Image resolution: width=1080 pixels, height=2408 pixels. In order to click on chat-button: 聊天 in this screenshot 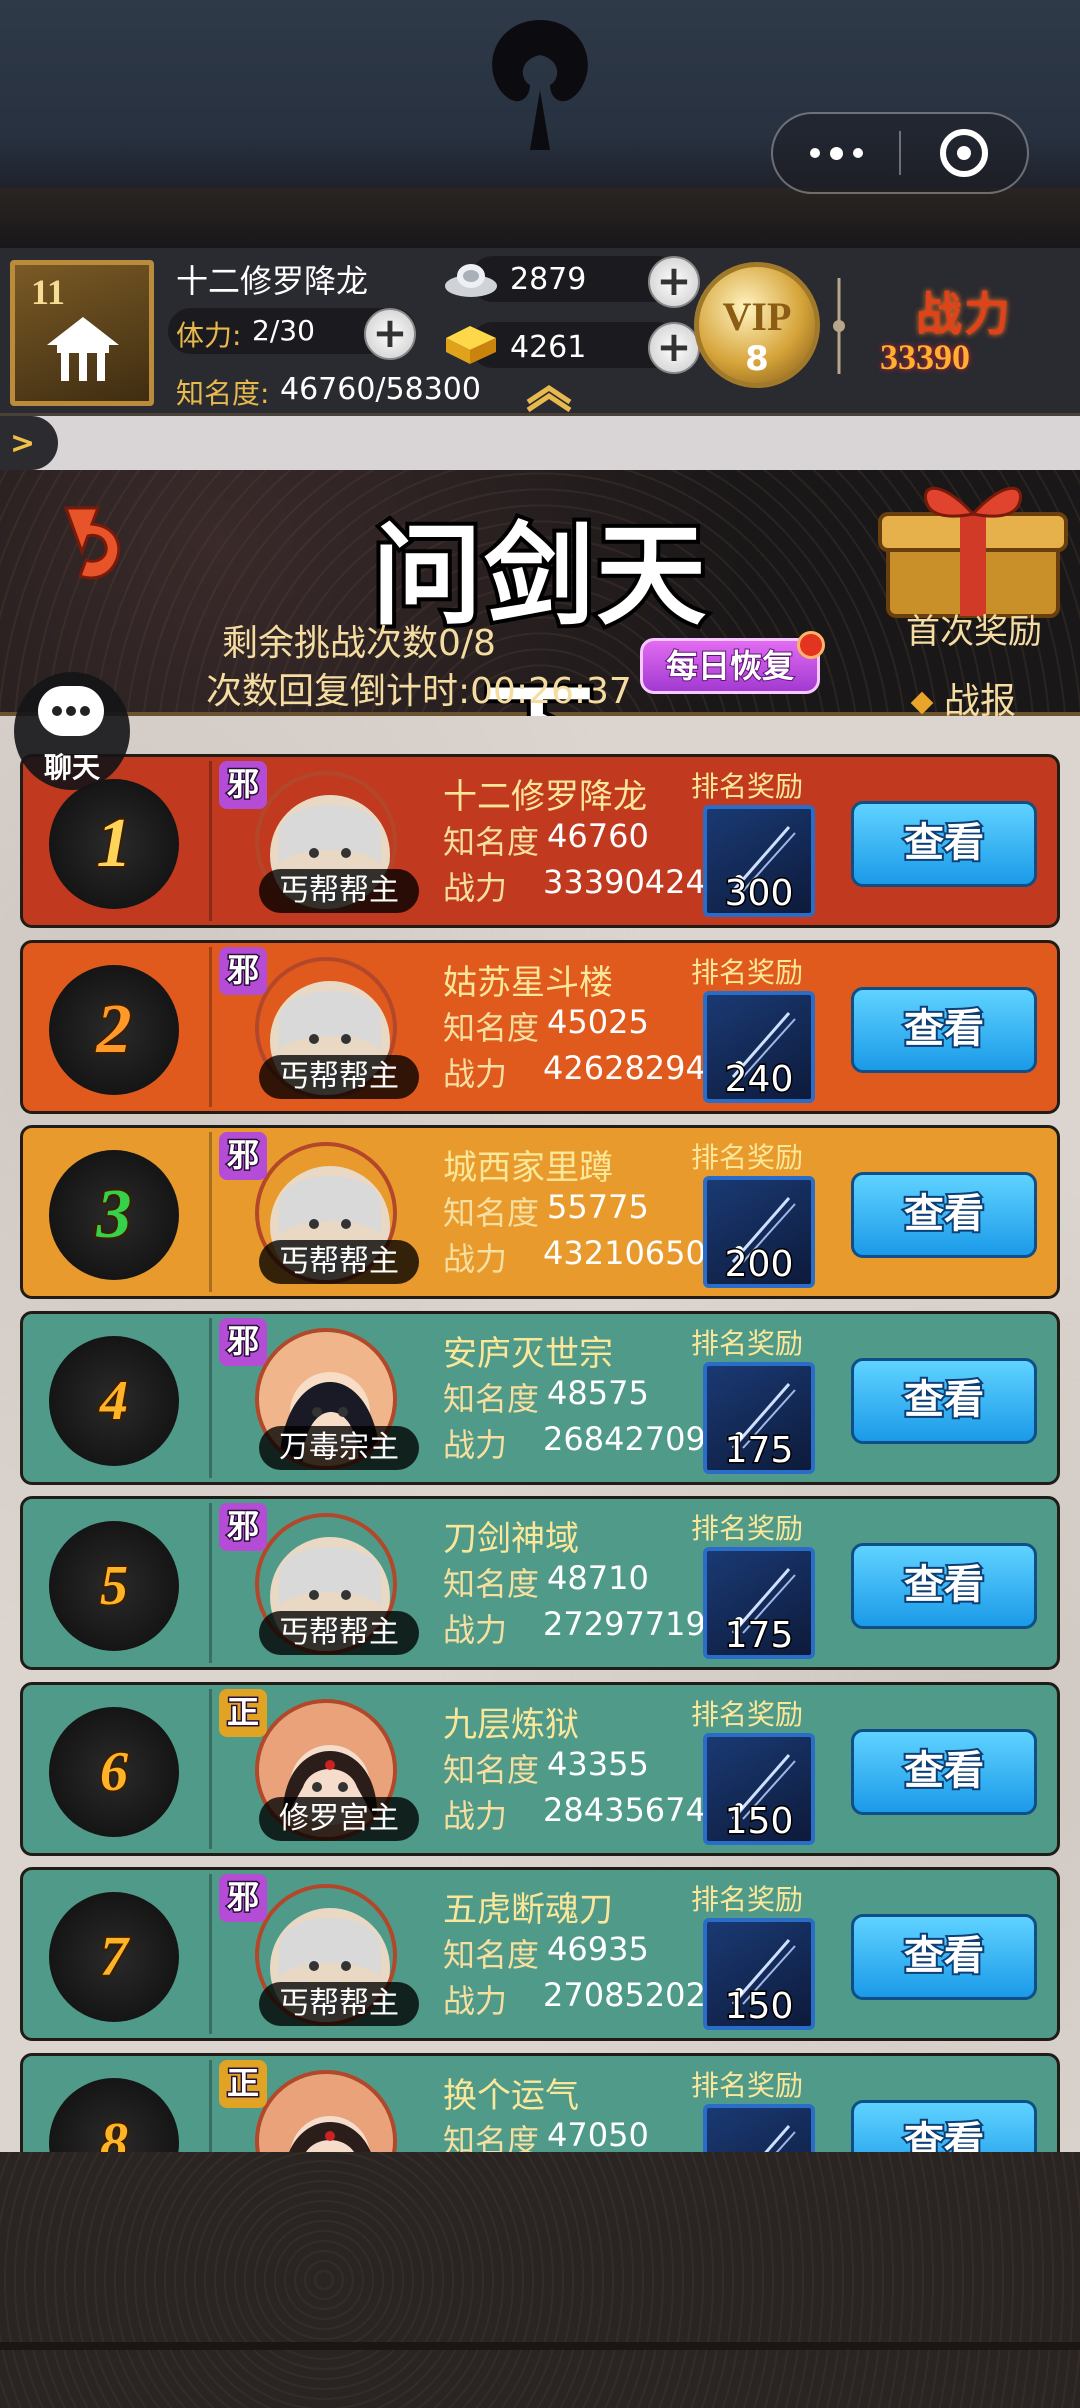, I will do `click(72, 731)`.